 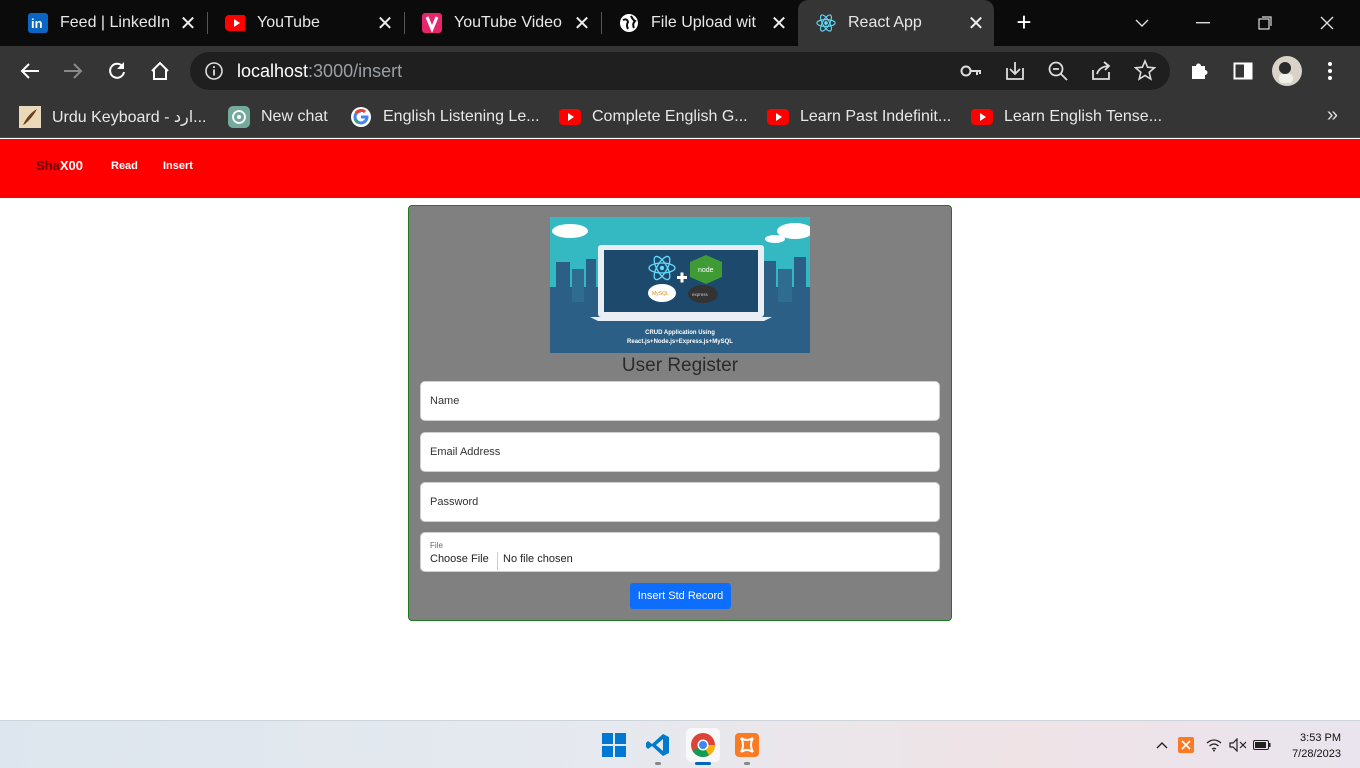 I want to click on xampp-icon, so click(x=747, y=745).